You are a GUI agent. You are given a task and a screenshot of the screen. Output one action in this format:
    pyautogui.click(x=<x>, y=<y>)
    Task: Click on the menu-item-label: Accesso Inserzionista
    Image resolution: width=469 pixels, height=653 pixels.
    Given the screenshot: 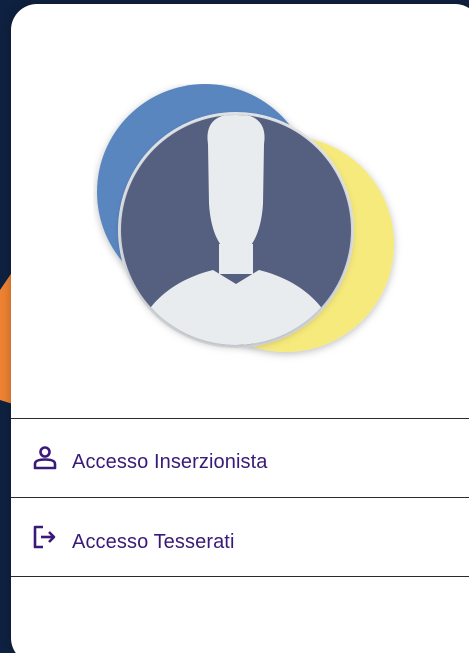 What is the action you would take?
    pyautogui.click(x=170, y=461)
    